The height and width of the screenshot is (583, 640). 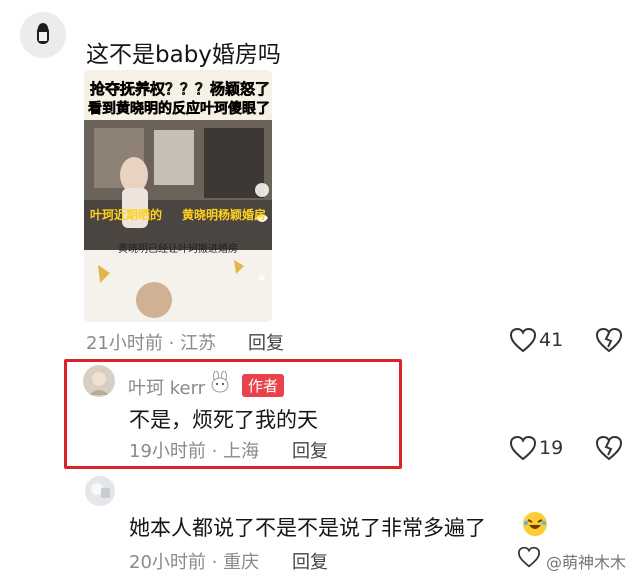 What do you see at coordinates (178, 249) in the screenshot?
I see `video-subtitle: 黄晓明已经让叶珂搬进婚房` at bounding box center [178, 249].